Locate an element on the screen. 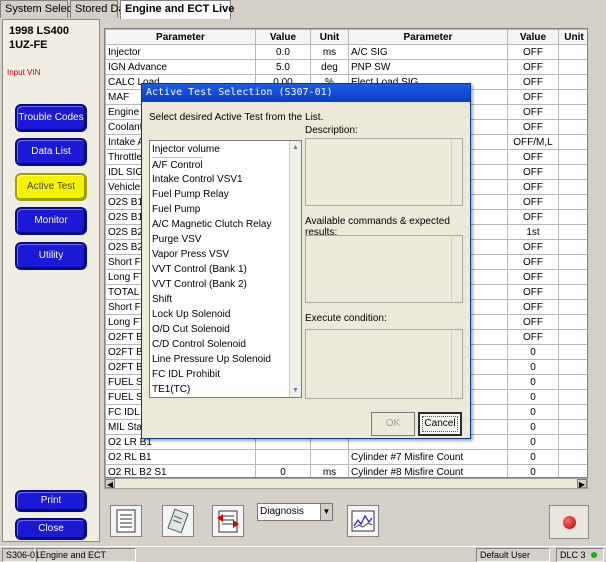 The height and width of the screenshot is (562, 606). status-screen-code: S306-01 is located at coordinates (21, 555).